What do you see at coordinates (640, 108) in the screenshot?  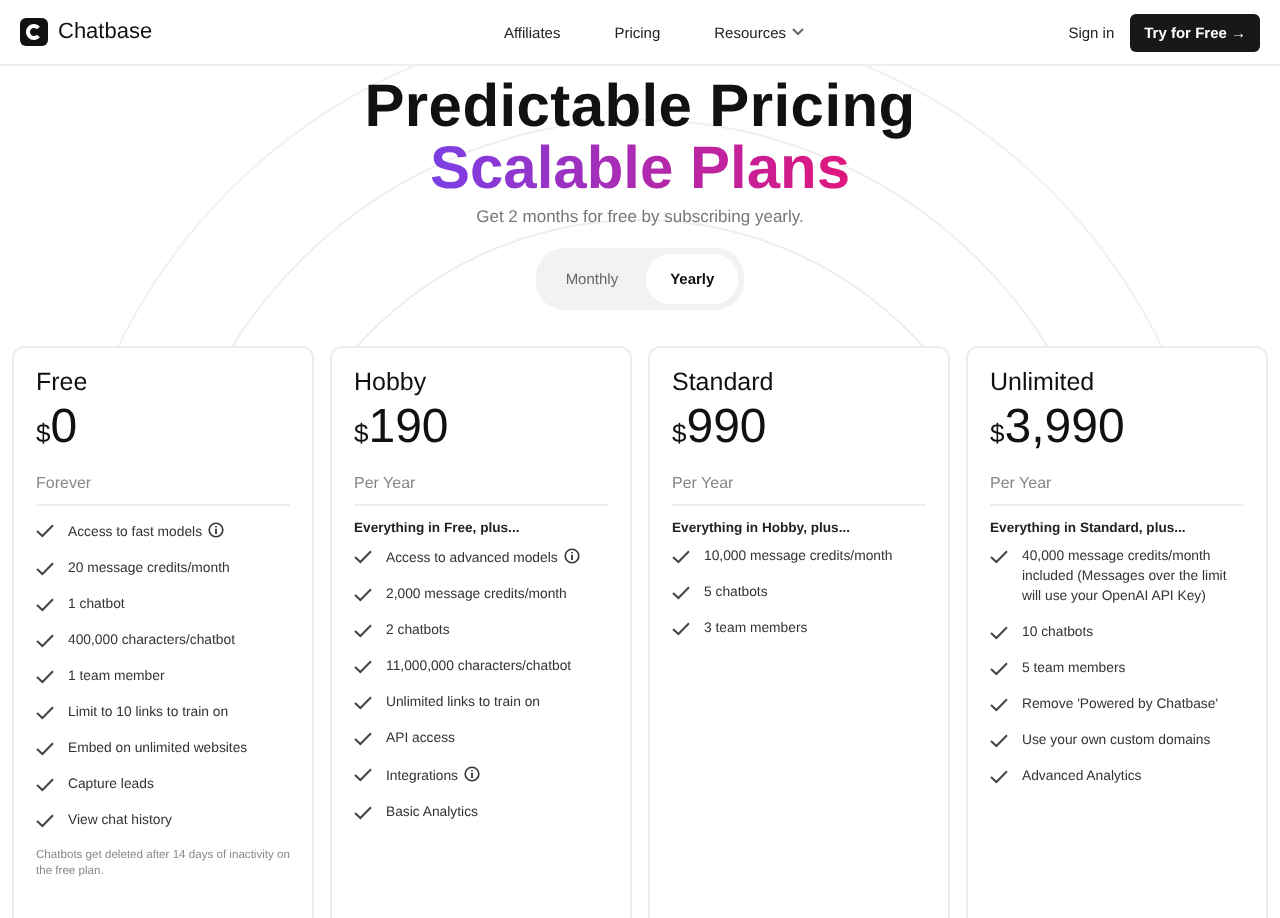 I see `hero-title: Predictable Pricing` at bounding box center [640, 108].